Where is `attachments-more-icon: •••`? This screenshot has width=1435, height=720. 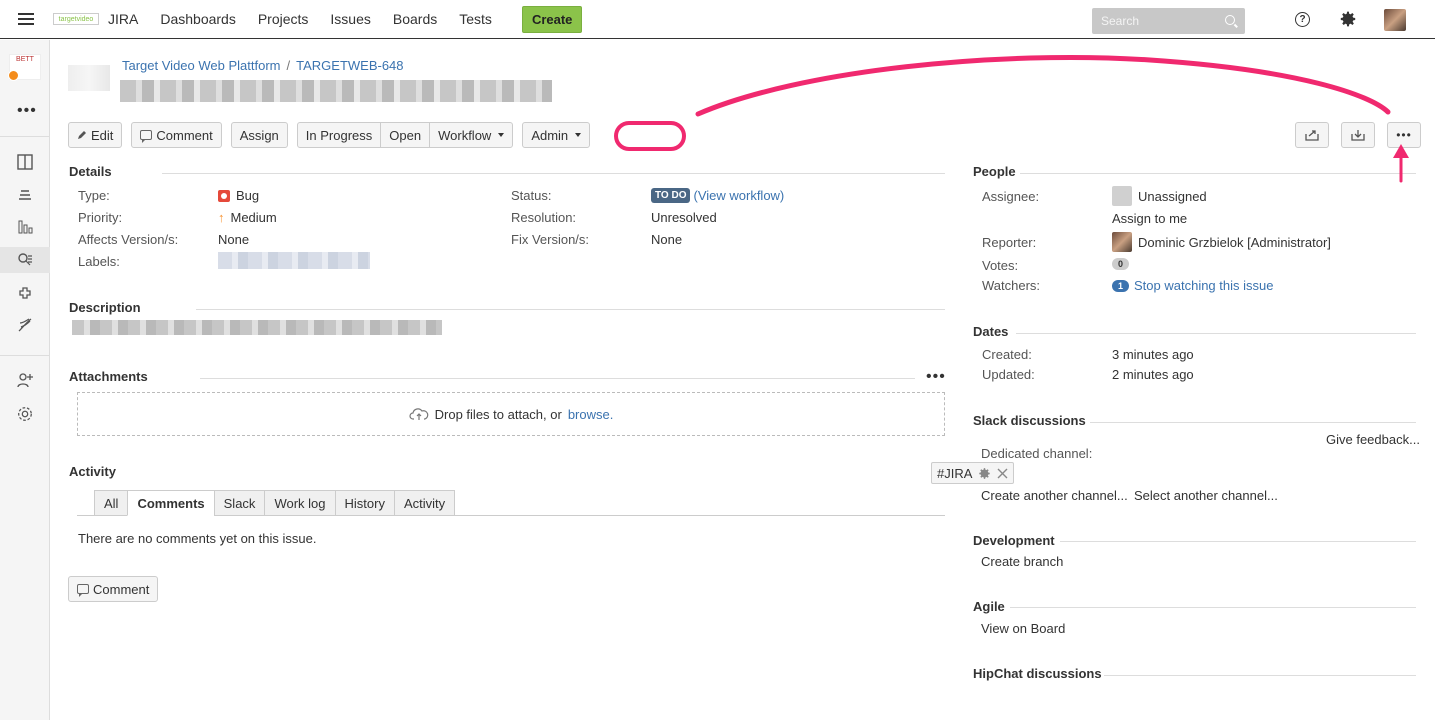 attachments-more-icon: ••• is located at coordinates (936, 377).